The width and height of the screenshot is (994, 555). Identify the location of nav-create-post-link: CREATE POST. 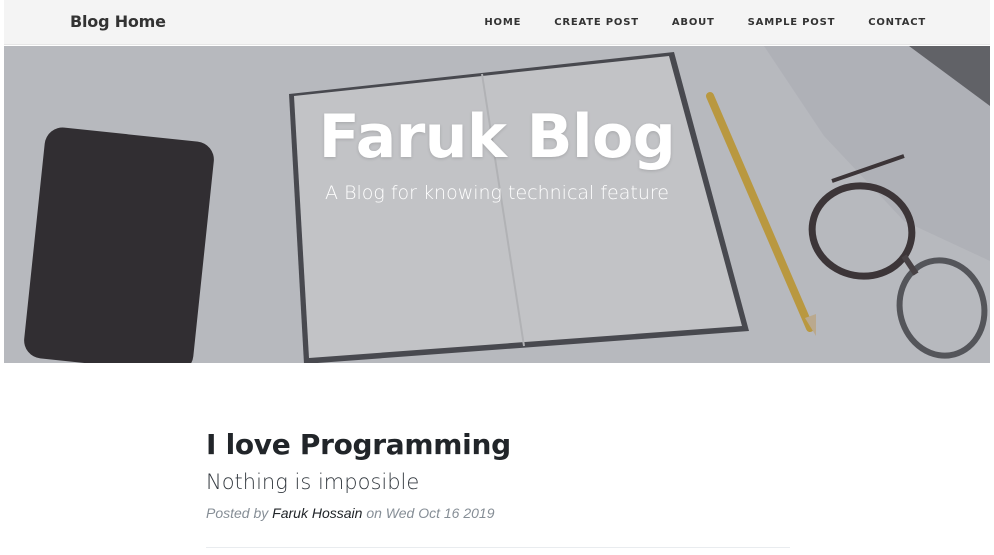
(596, 22).